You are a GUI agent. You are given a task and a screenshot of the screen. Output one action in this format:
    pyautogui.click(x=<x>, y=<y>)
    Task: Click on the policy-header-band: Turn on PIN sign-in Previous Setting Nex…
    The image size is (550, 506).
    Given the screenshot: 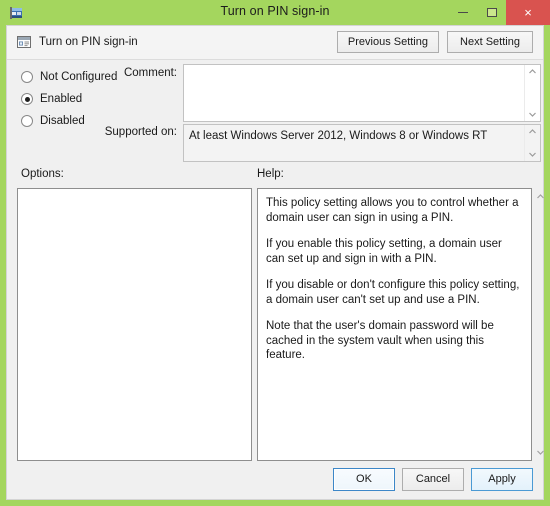 What is the action you would take?
    pyautogui.click(x=275, y=43)
    